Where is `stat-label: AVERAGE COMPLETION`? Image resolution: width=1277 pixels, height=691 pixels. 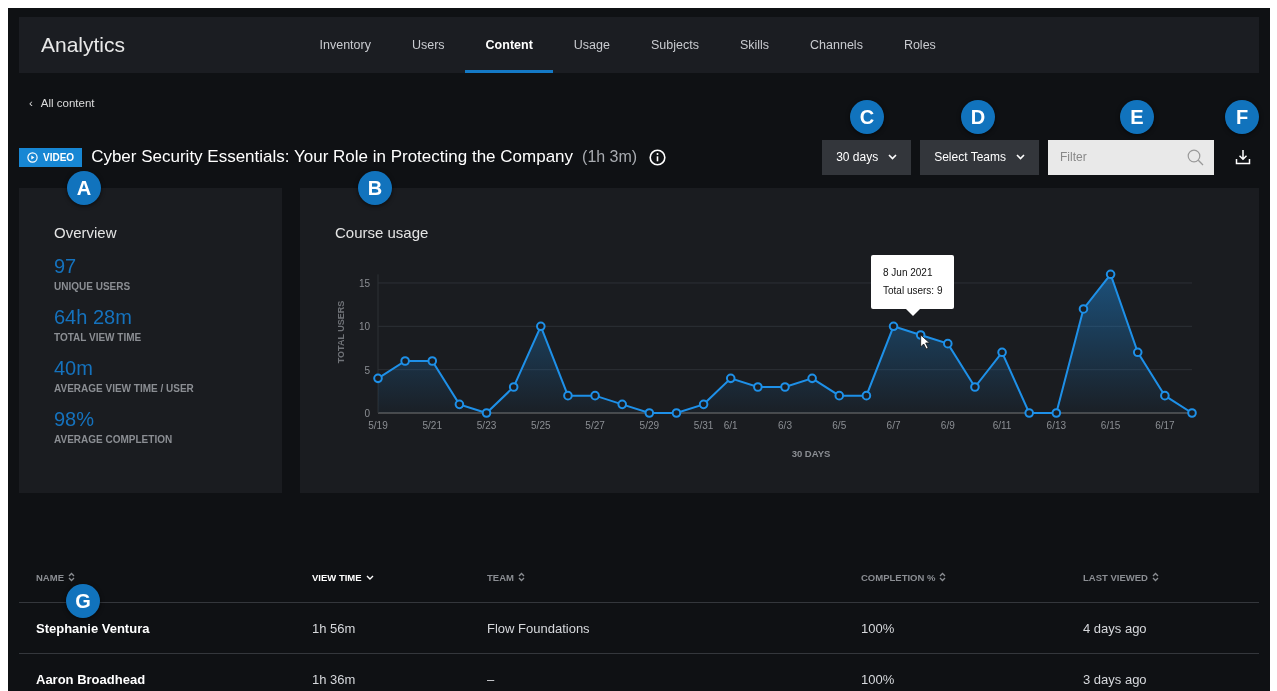
stat-label: AVERAGE COMPLETION is located at coordinates (114, 439).